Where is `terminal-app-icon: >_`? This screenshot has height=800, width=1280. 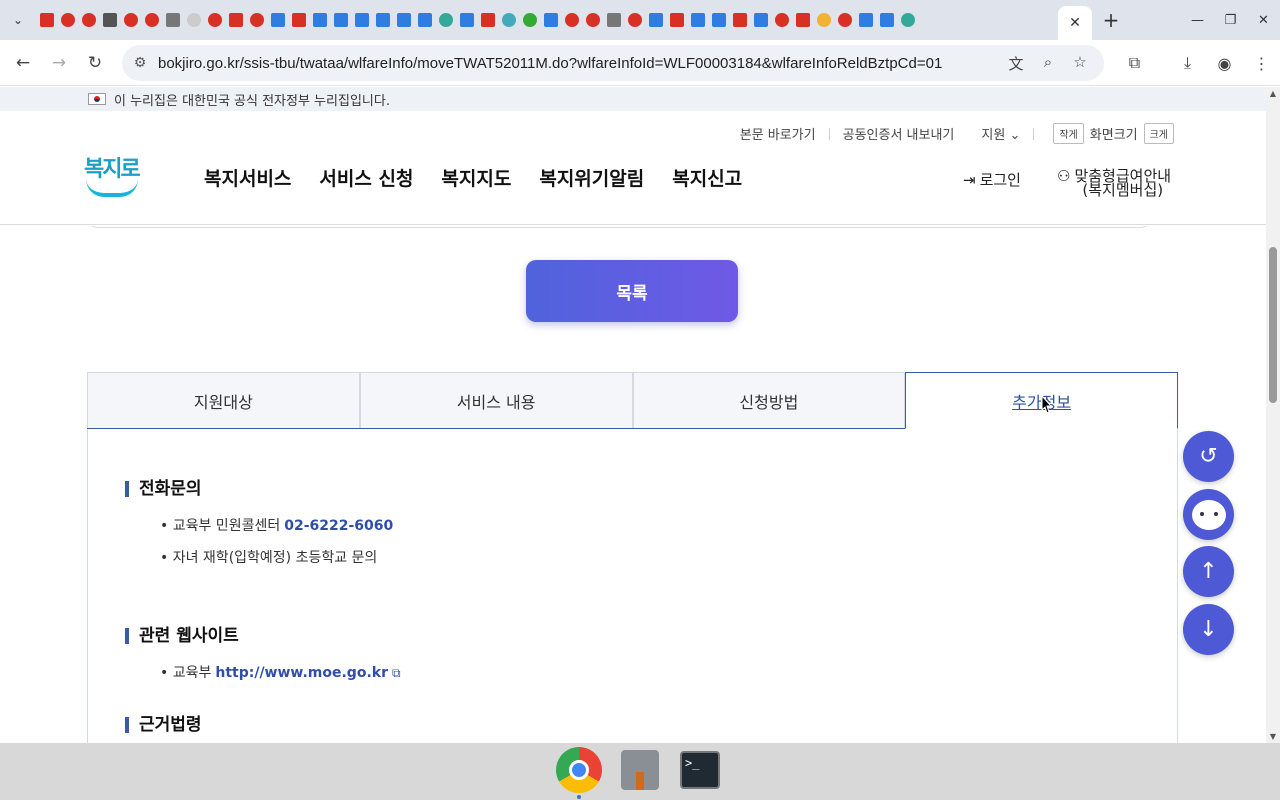
terminal-app-icon: >_ is located at coordinates (700, 770).